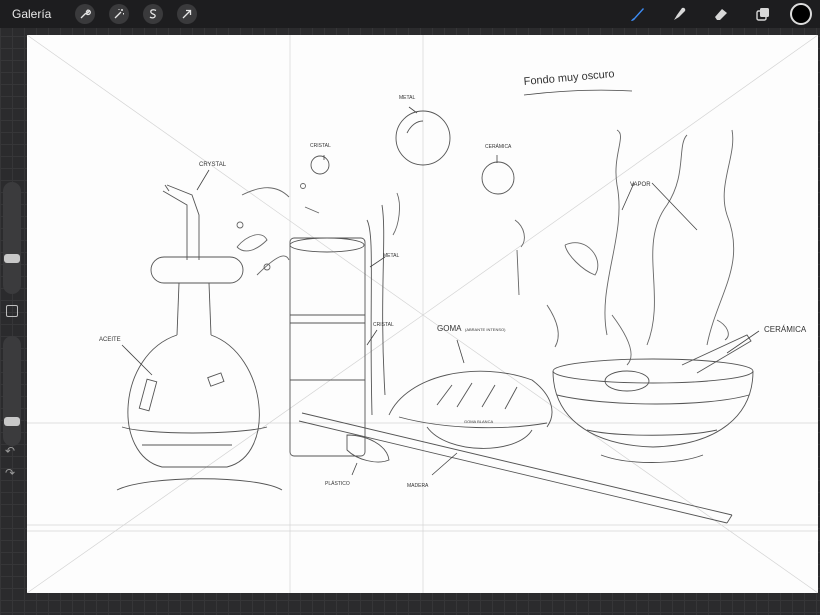  Describe the element at coordinates (12, 391) in the screenshot. I see `opacity-slider` at that location.